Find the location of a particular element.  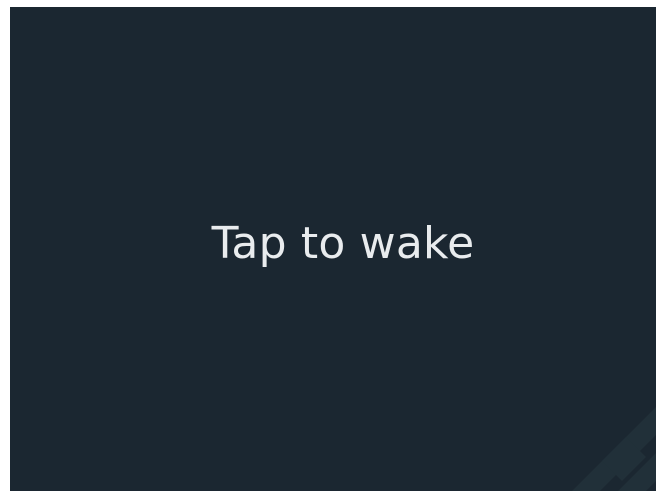

tap-to-wake-label: Tap to wake is located at coordinates (343, 243).